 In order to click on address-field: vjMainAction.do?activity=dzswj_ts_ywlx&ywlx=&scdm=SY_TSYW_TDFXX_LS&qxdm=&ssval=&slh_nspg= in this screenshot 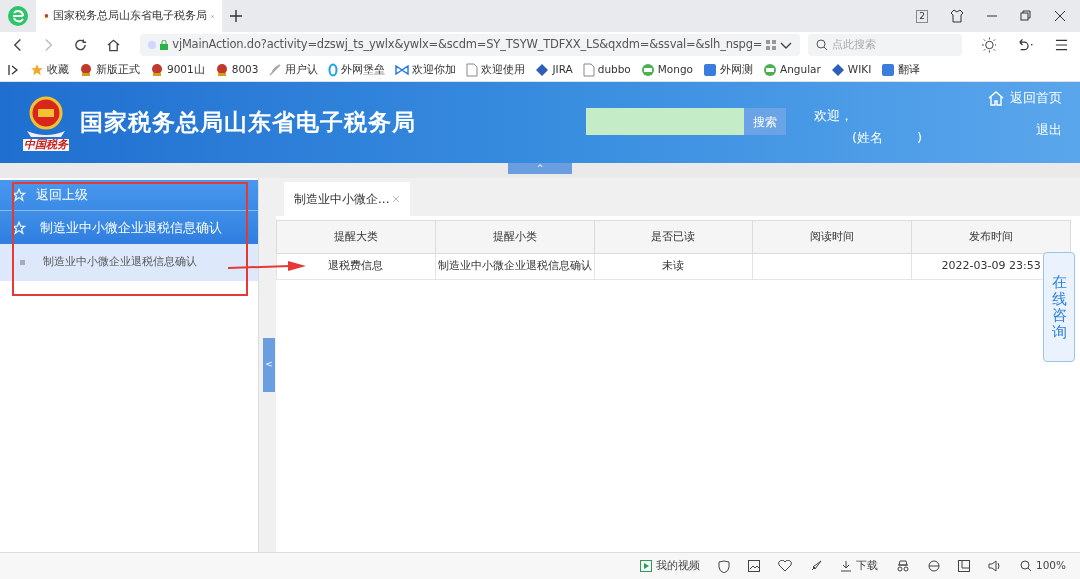, I will do `click(470, 45)`.